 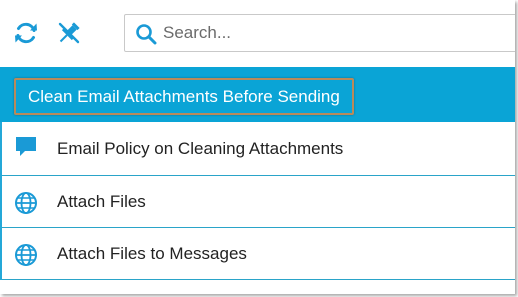 I want to click on refresh-icon, so click(x=26, y=33).